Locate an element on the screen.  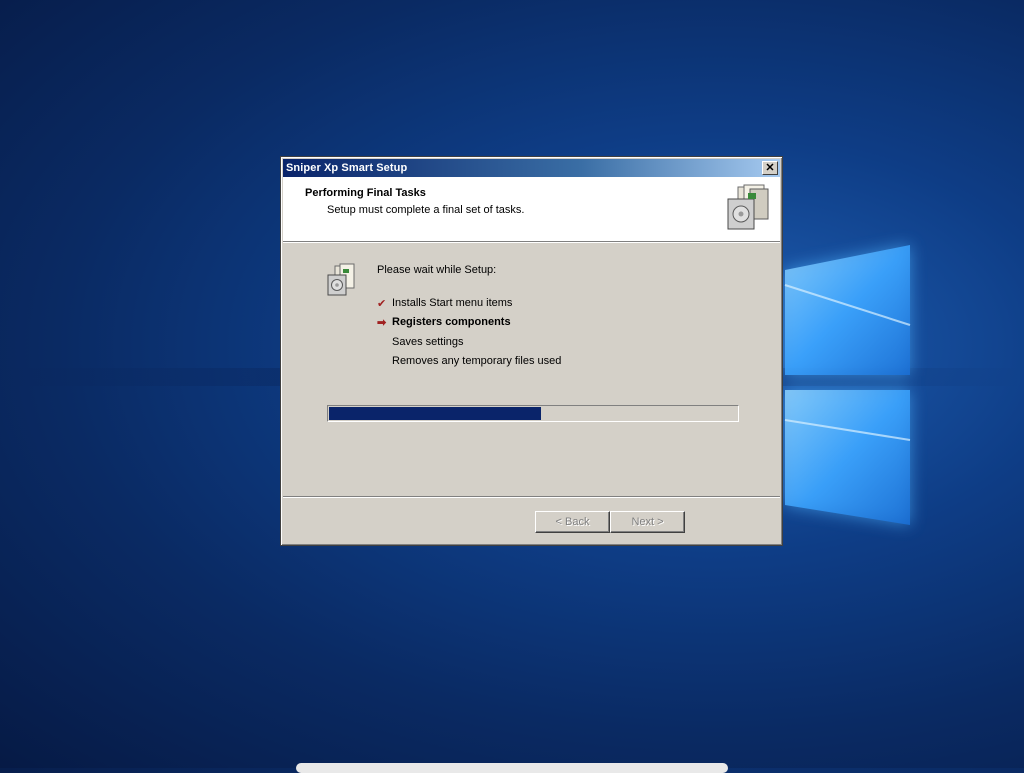
task-item: Saves settings is located at coordinates (420, 342).